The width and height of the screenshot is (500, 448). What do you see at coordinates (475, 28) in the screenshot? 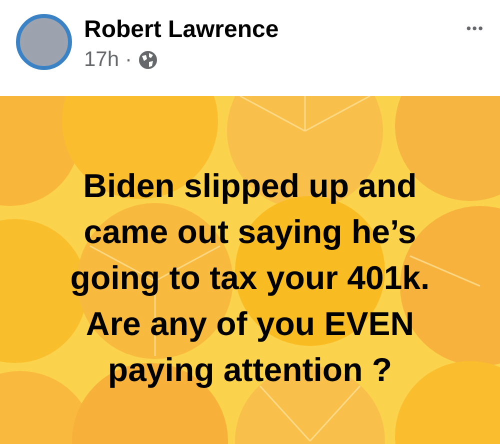
I see `more-options-button: •••` at bounding box center [475, 28].